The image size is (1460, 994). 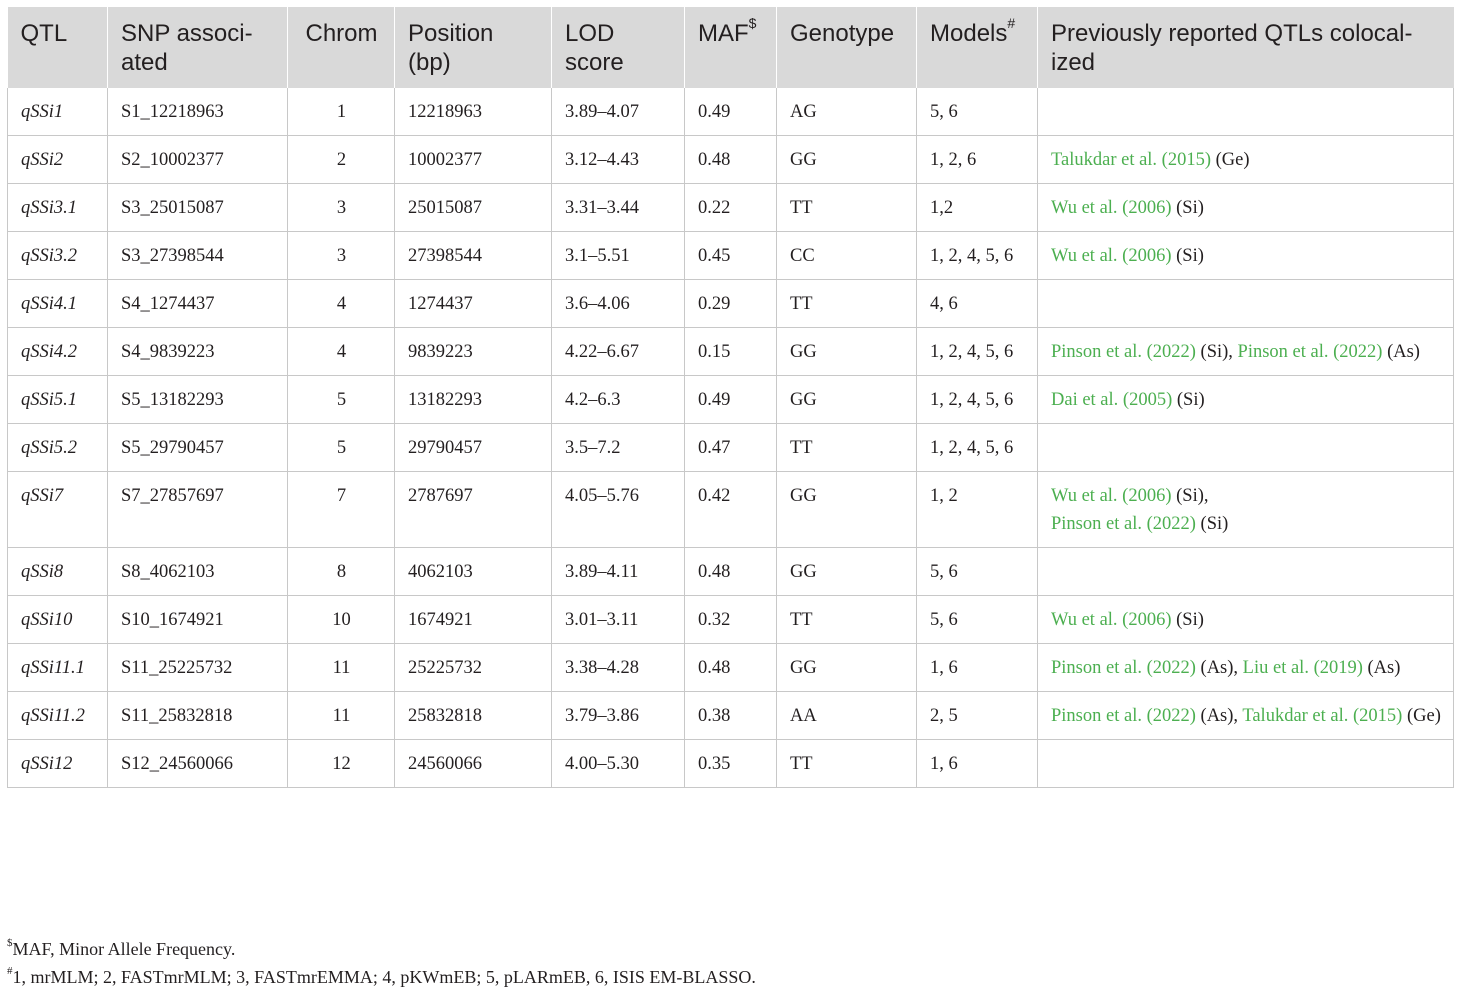 I want to click on cell-position: 29790457, so click(x=473, y=447).